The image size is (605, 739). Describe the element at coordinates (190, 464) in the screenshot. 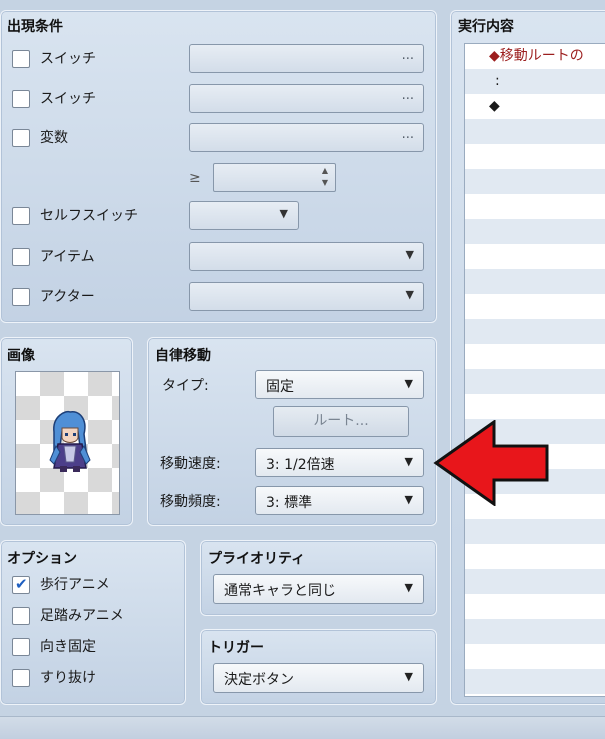

I see `speed-label: 移動速度:` at that location.